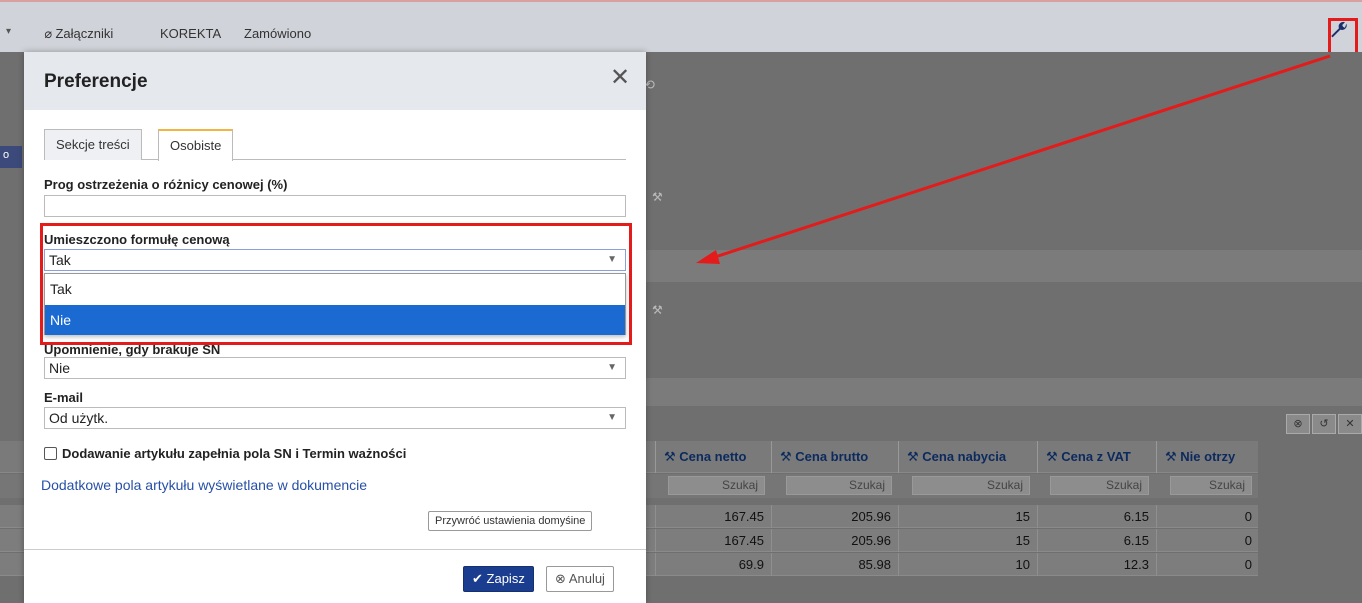  I want to click on sn-warning-select-value: Nie, so click(60, 368).